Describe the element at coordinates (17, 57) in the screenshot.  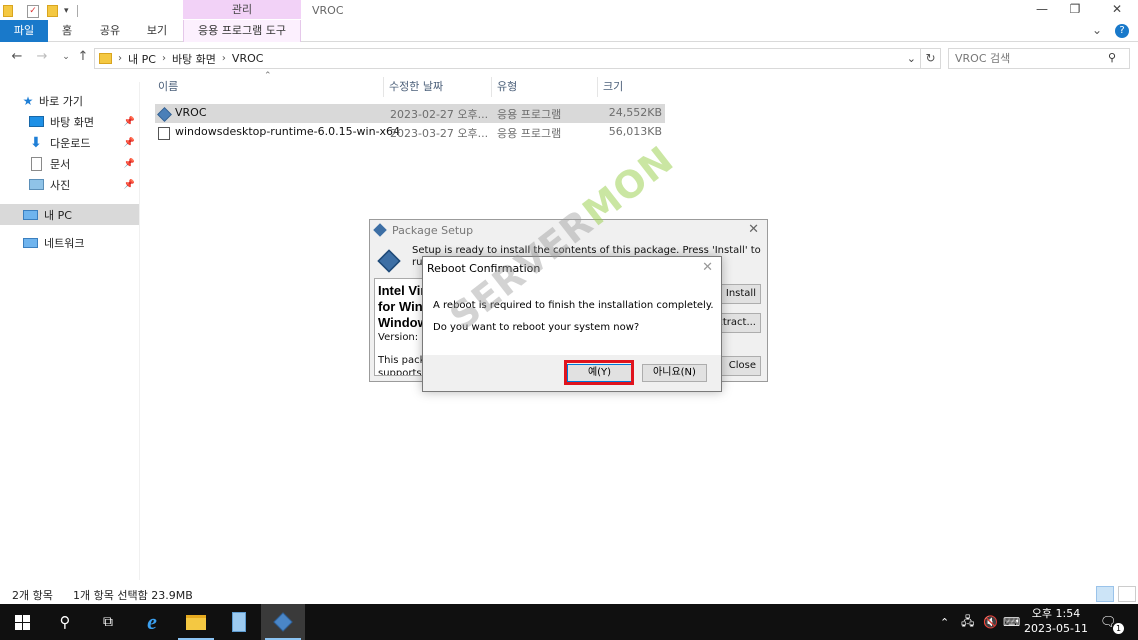
I see `back-arrow-icon: ←` at that location.